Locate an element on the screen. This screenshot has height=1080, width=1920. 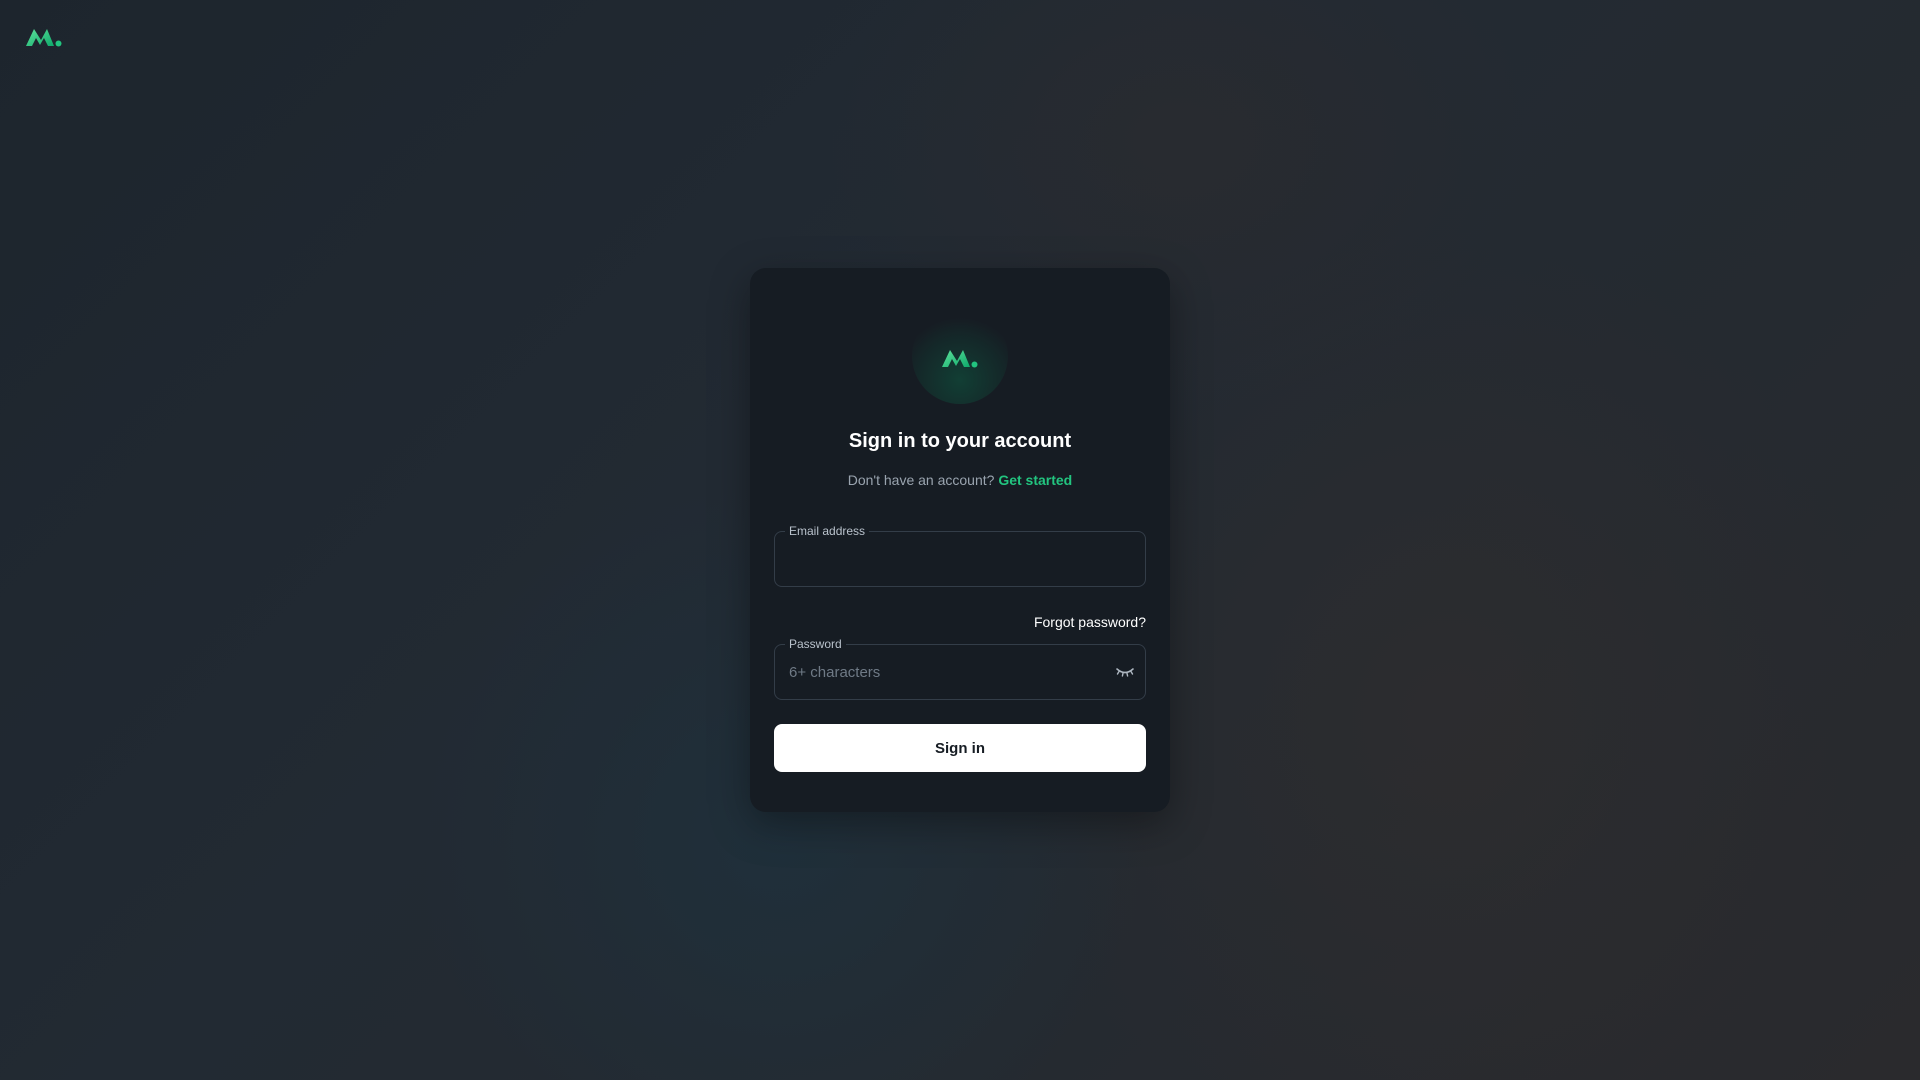
email-field: Email address is located at coordinates (960, 555).